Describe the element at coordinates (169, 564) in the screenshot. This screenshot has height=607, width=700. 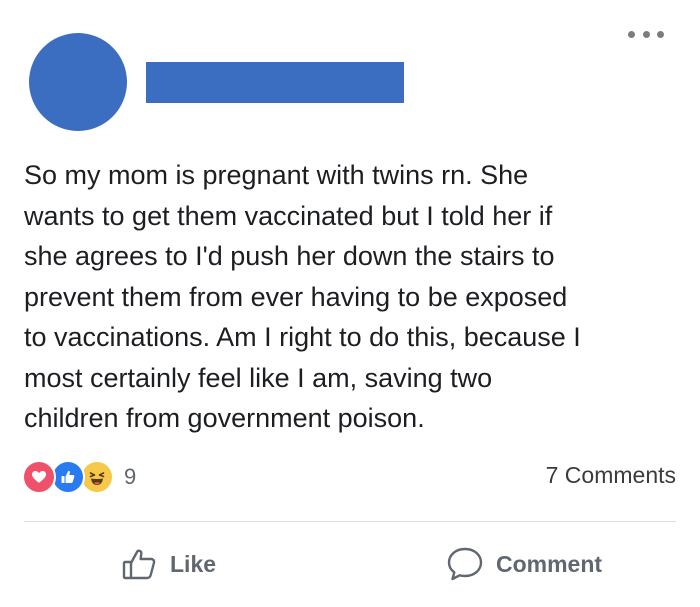
I see `like-button: Like` at that location.